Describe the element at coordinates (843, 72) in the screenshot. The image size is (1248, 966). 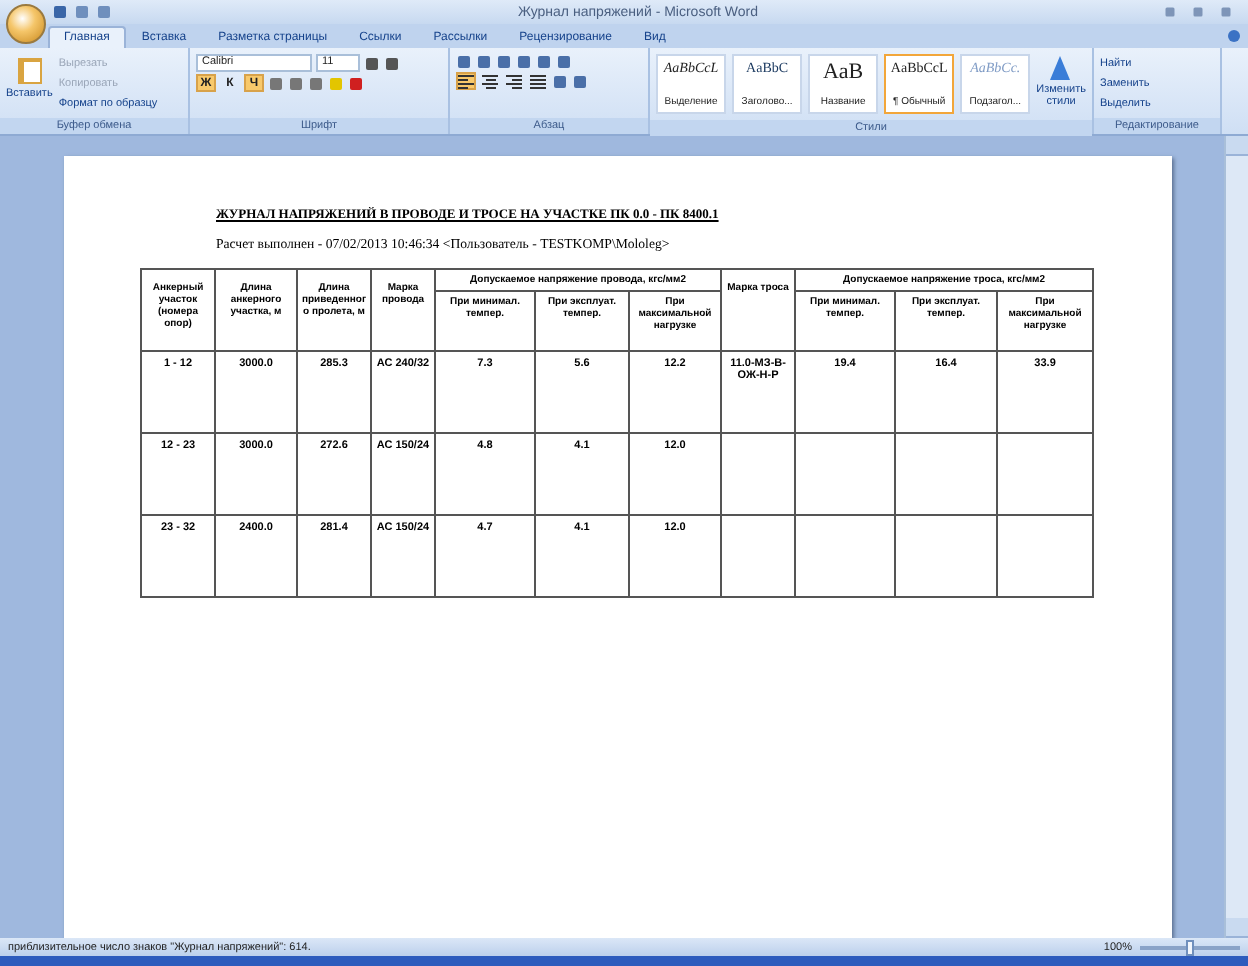
I see `style-sample: AaB` at that location.